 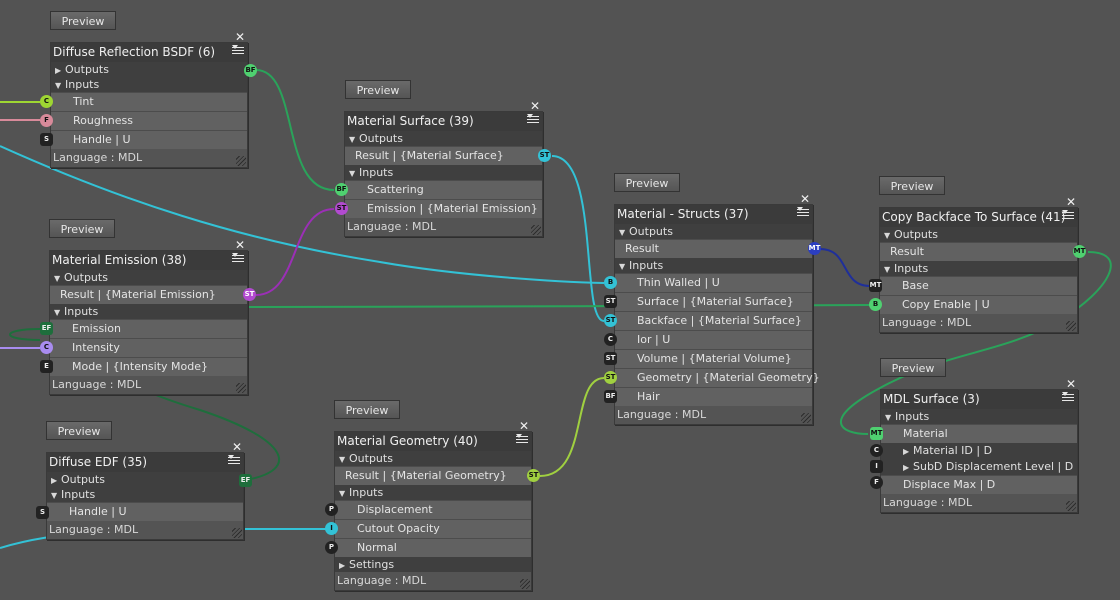 What do you see at coordinates (148, 347) in the screenshot?
I see `input-intensity: Intensity` at bounding box center [148, 347].